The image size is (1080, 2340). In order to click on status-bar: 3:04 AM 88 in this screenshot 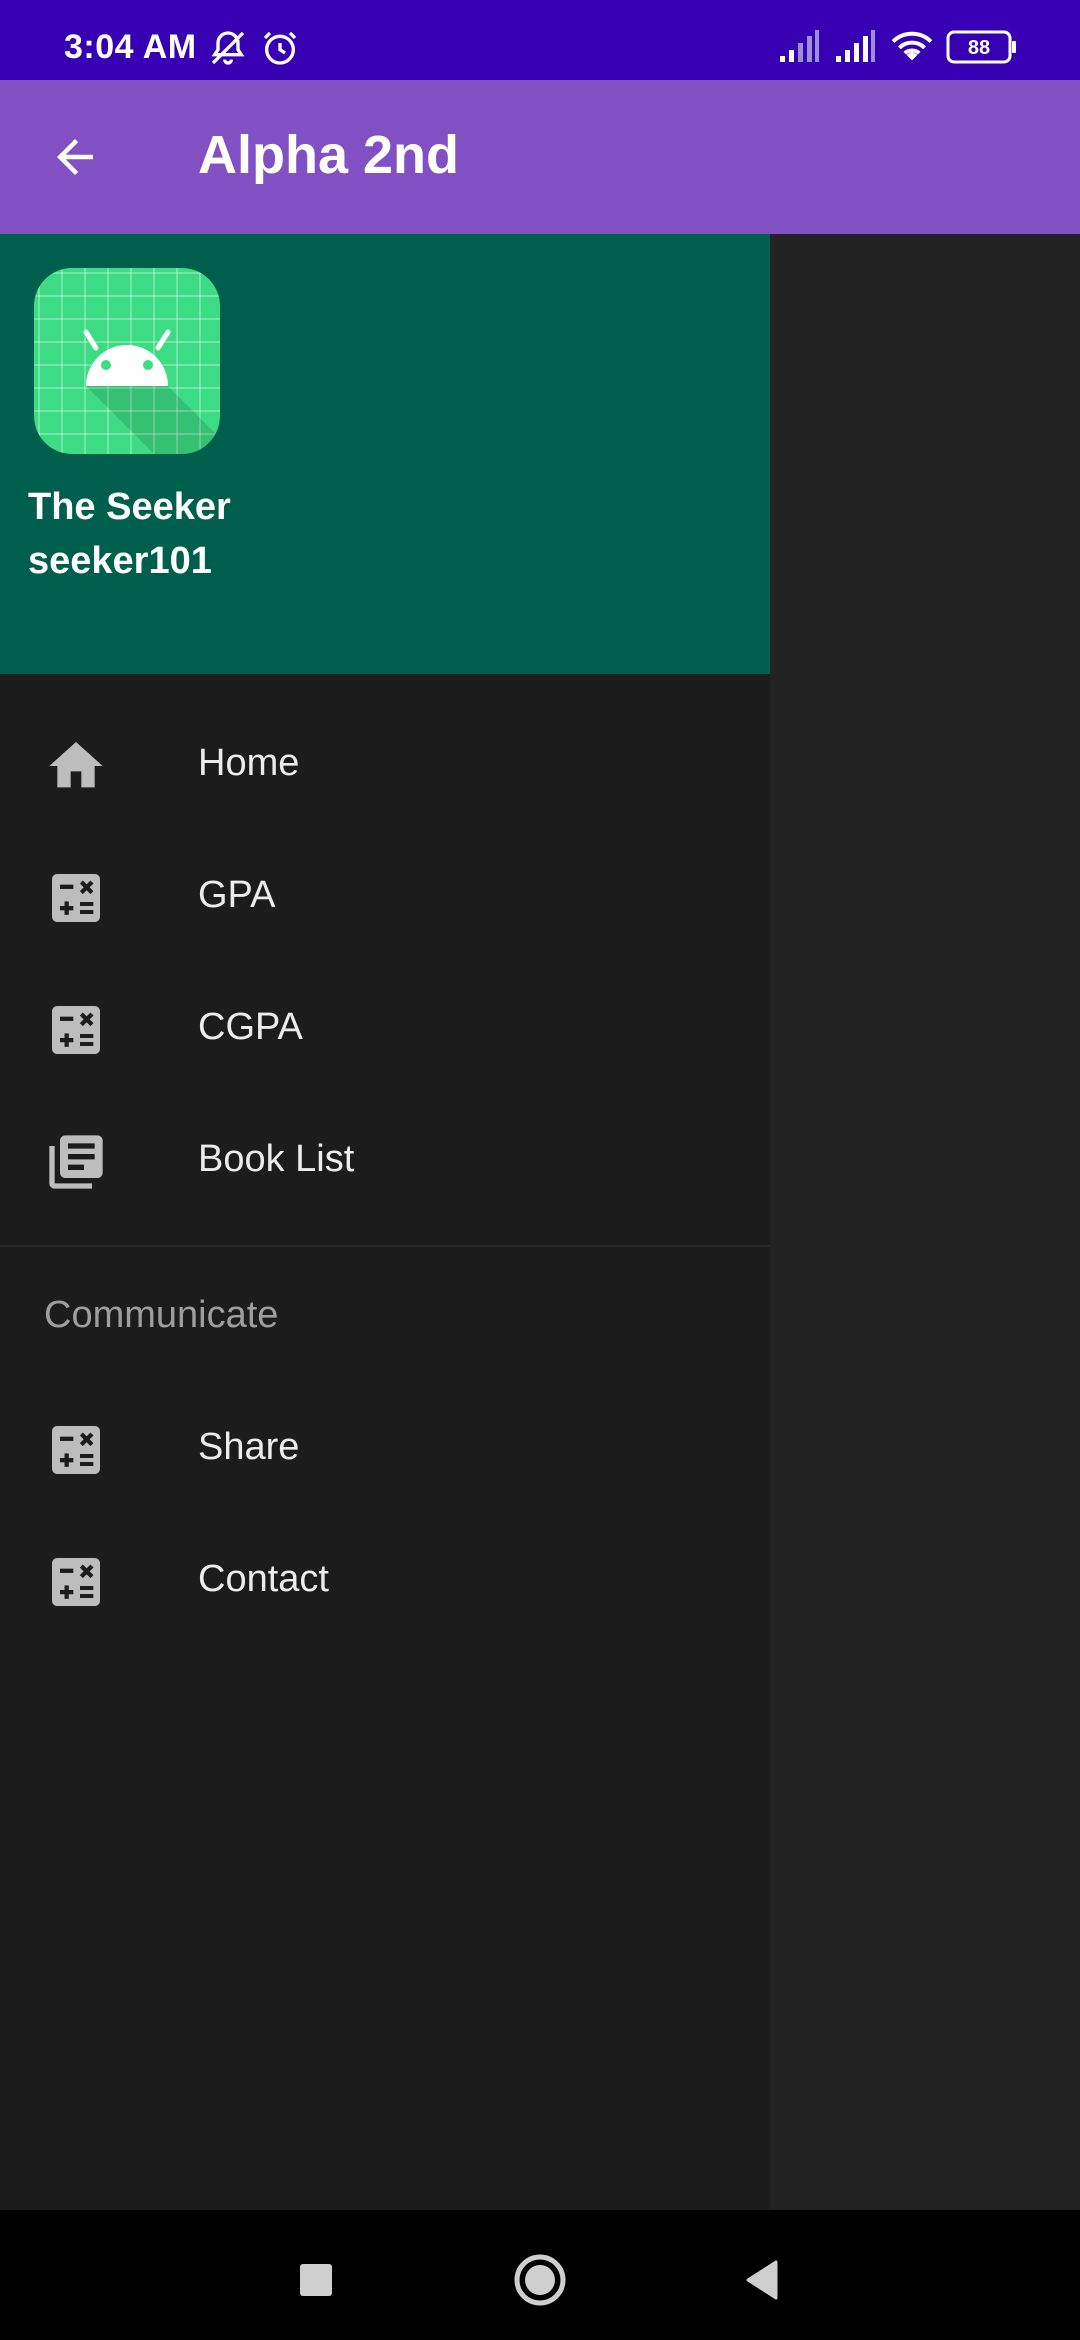, I will do `click(540, 40)`.